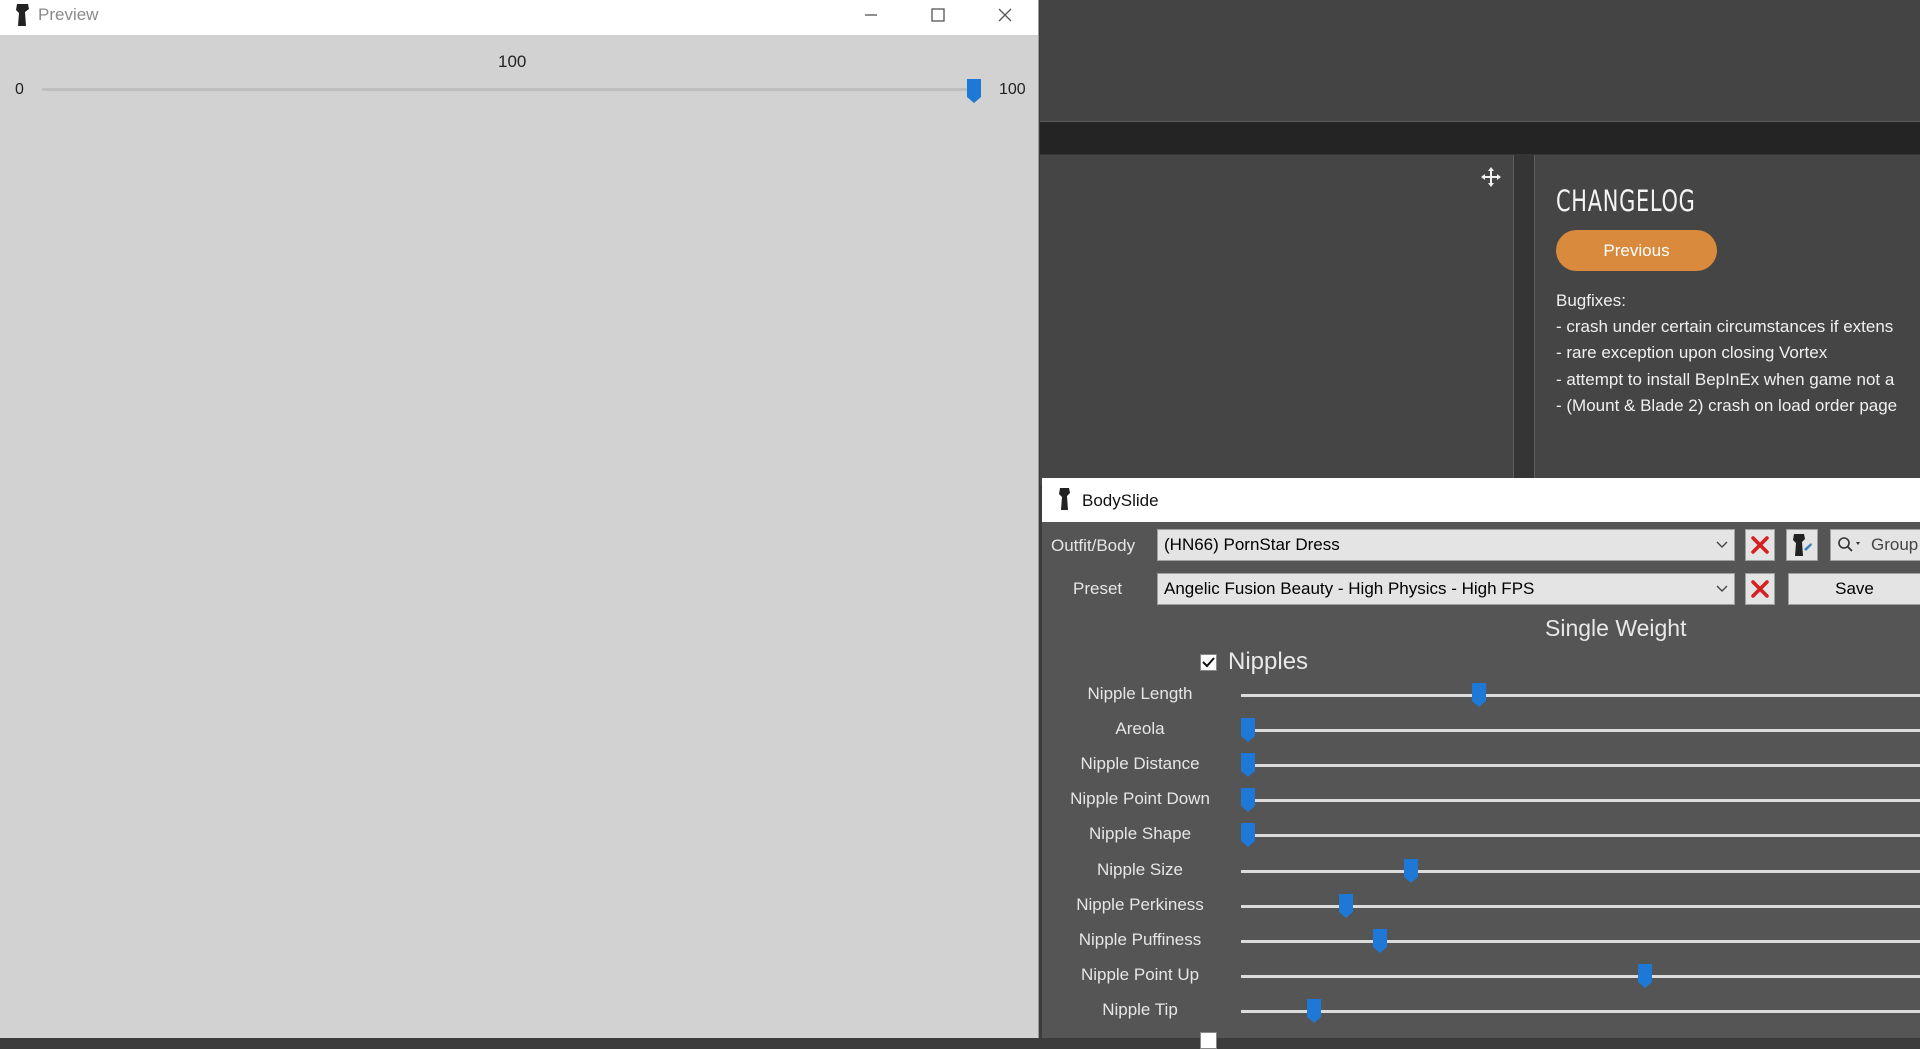 This screenshot has width=1920, height=1049. What do you see at coordinates (1252, 544) in the screenshot?
I see `outfit-select-value: (HN66) PornStar Dress` at bounding box center [1252, 544].